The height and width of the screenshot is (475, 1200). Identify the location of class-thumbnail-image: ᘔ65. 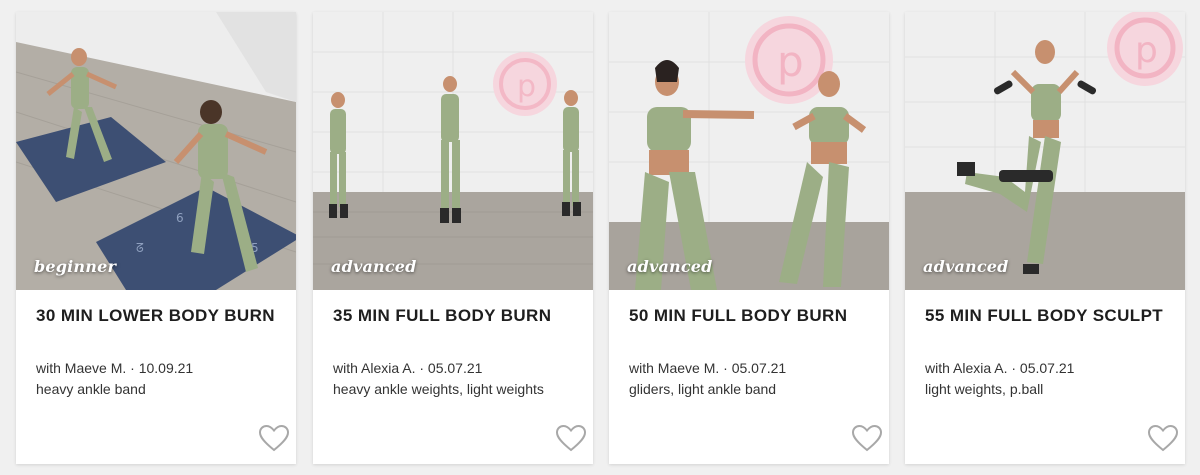
(156, 151).